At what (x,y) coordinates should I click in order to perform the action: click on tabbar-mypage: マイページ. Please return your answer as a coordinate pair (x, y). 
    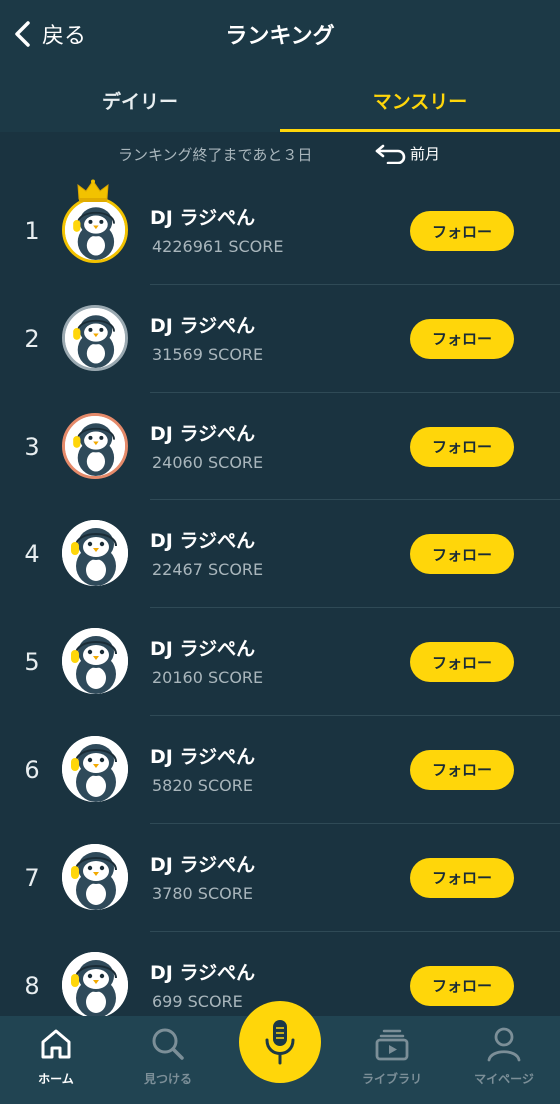
    Looking at the image, I should click on (504, 1060).